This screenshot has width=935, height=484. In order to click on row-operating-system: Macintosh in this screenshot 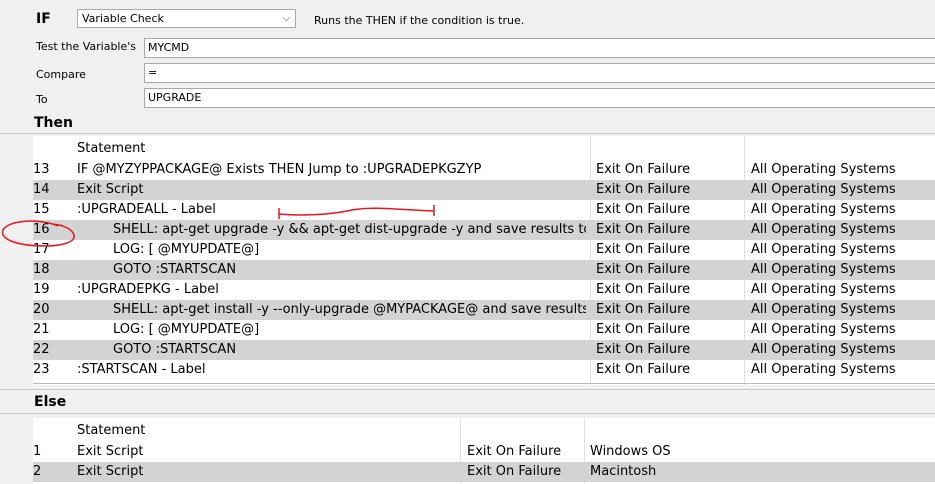, I will do `click(623, 471)`.